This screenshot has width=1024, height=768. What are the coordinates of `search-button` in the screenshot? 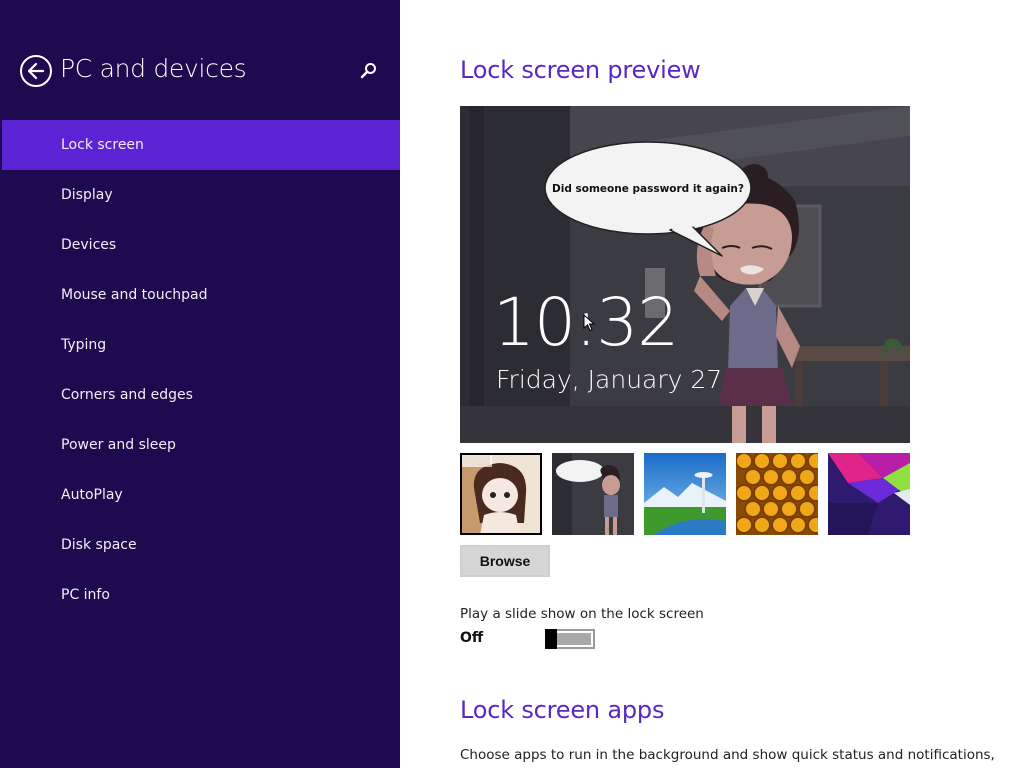 It's located at (369, 71).